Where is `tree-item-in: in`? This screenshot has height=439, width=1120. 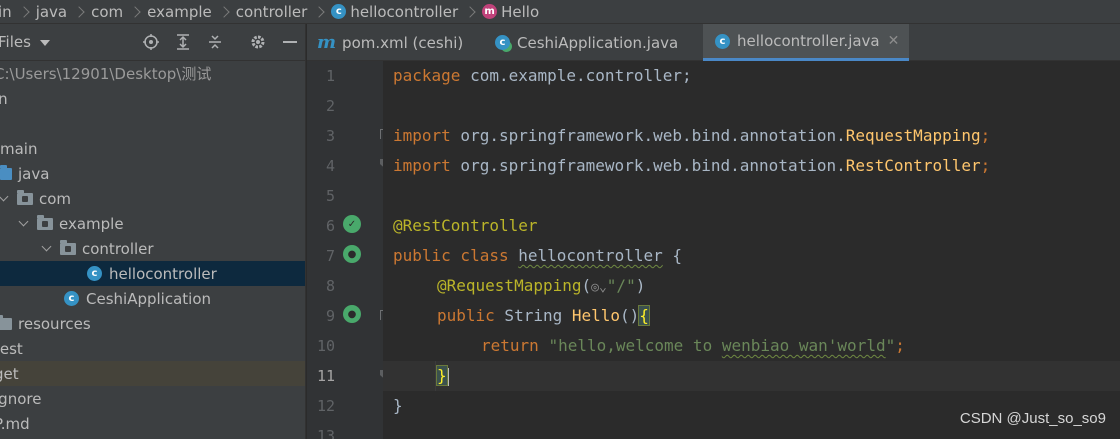
tree-item-in: in is located at coordinates (152, 98).